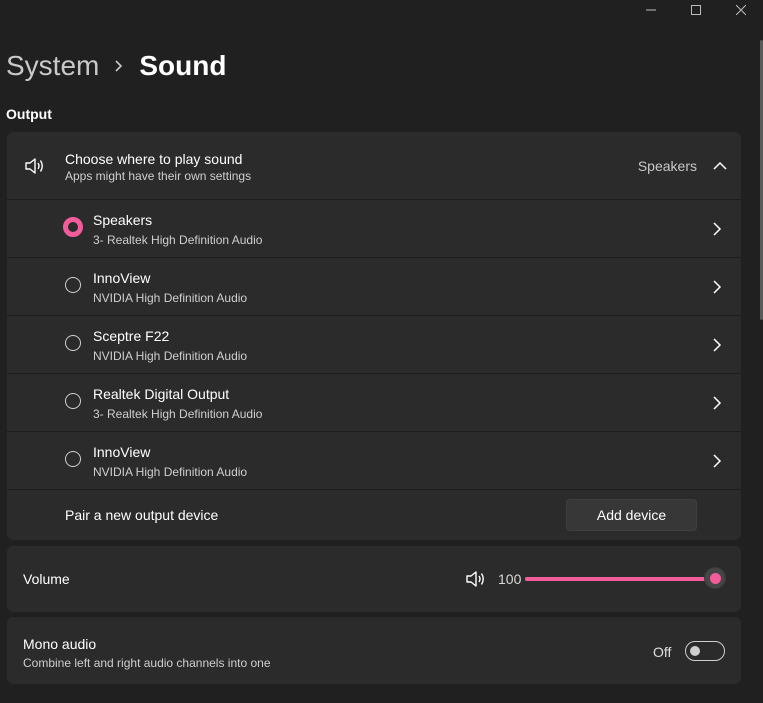  Describe the element at coordinates (695, 651) in the screenshot. I see `toggle-knob` at that location.